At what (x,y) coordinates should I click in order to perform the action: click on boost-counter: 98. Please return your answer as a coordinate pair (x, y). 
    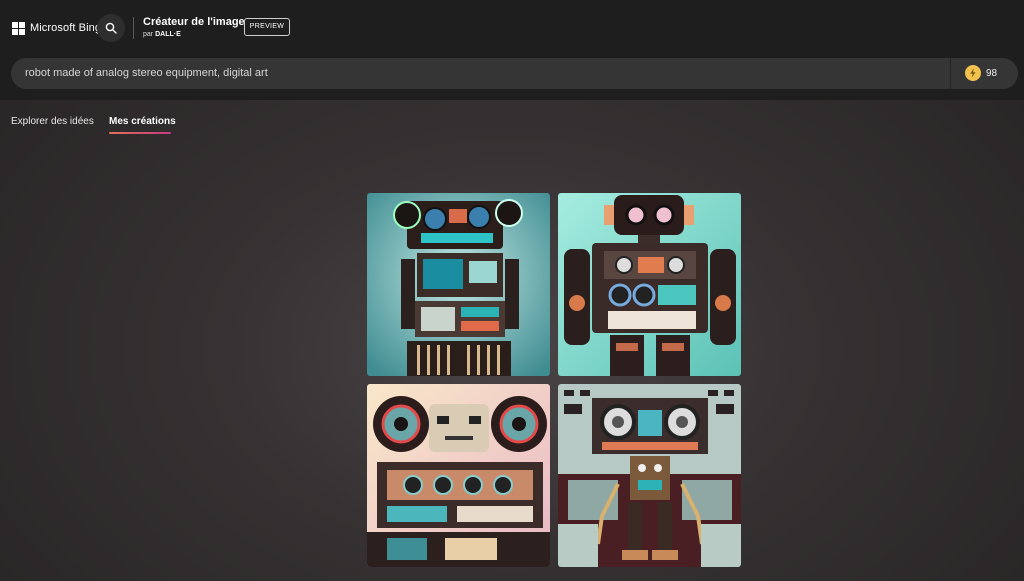
    Looking at the image, I should click on (981, 73).